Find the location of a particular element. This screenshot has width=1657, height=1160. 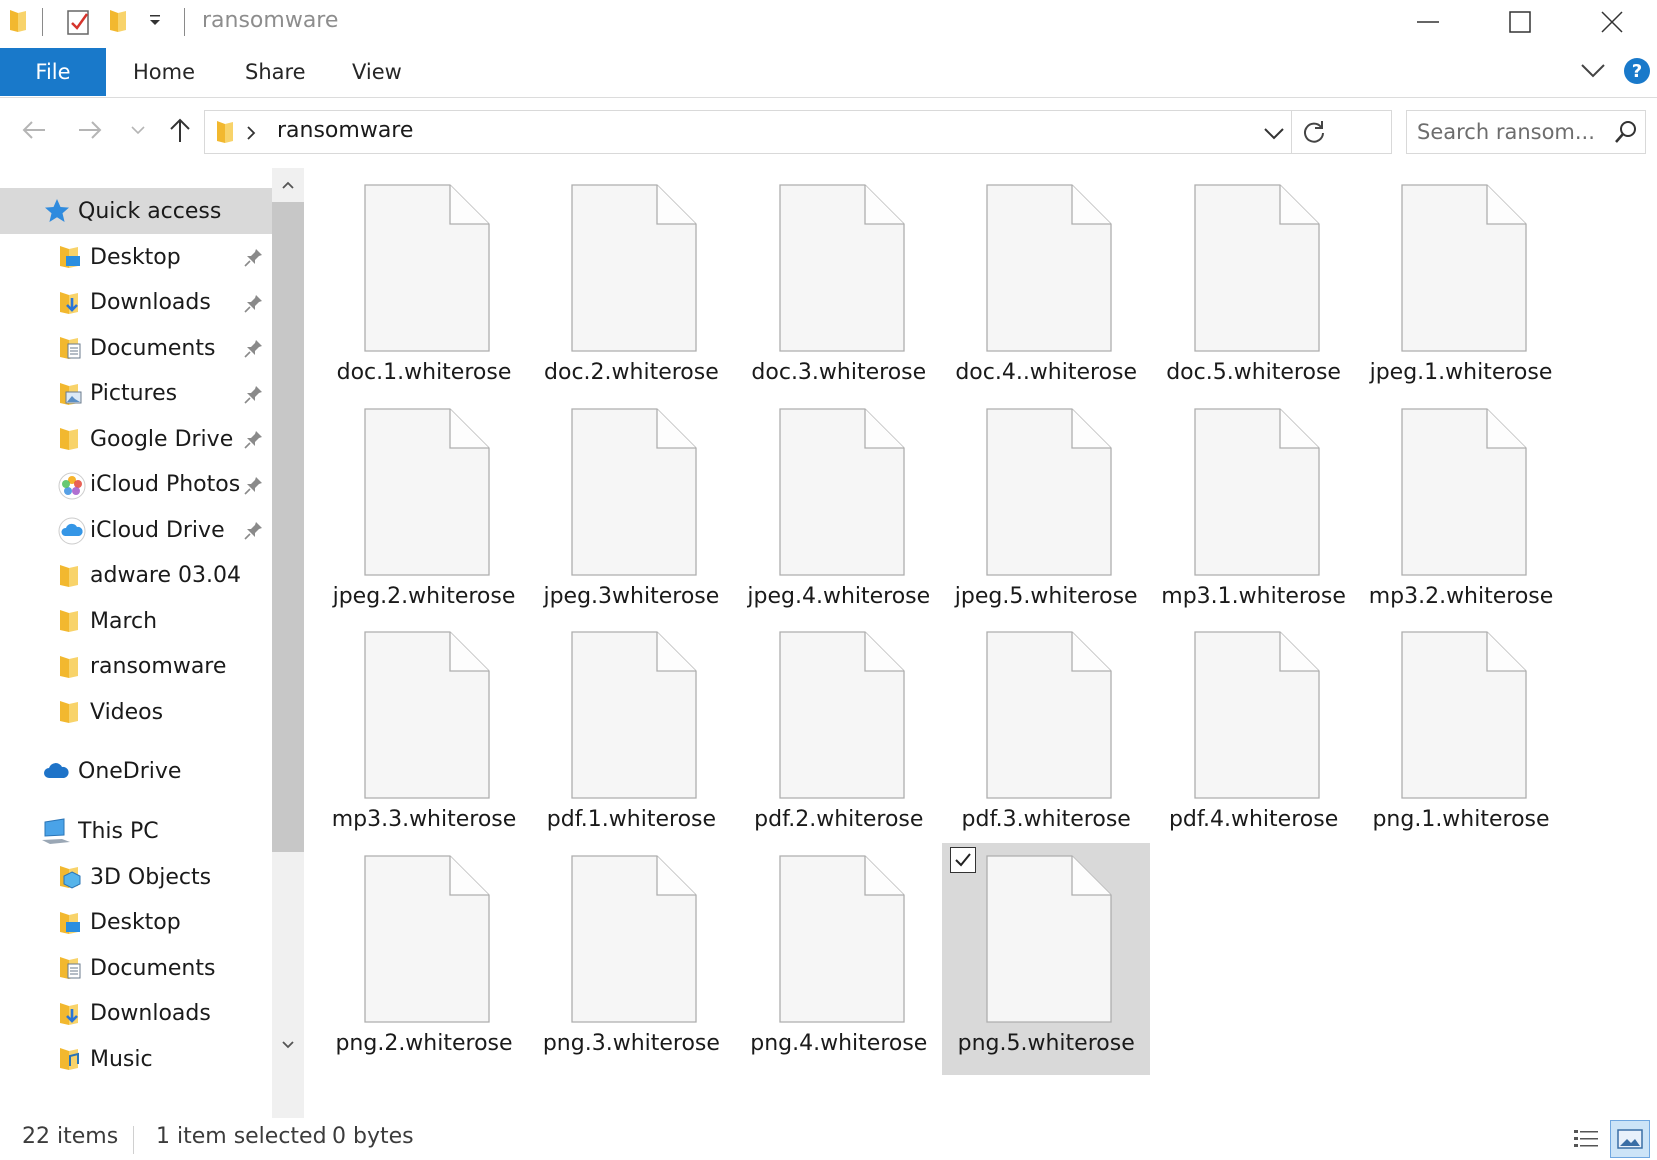

nav-label: OneDrive is located at coordinates (130, 771).